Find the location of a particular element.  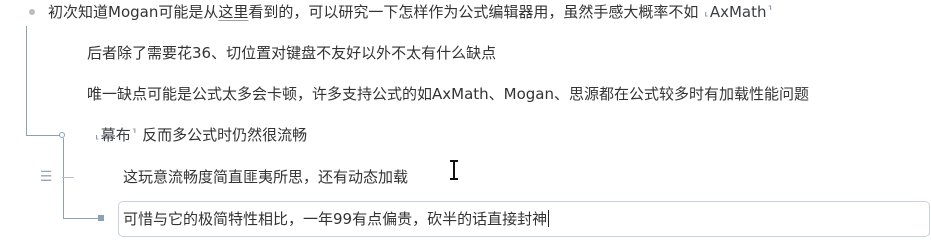

item-text: 这玩意流畅度简直匪夷所思，还有动态加载 is located at coordinates (266, 177).